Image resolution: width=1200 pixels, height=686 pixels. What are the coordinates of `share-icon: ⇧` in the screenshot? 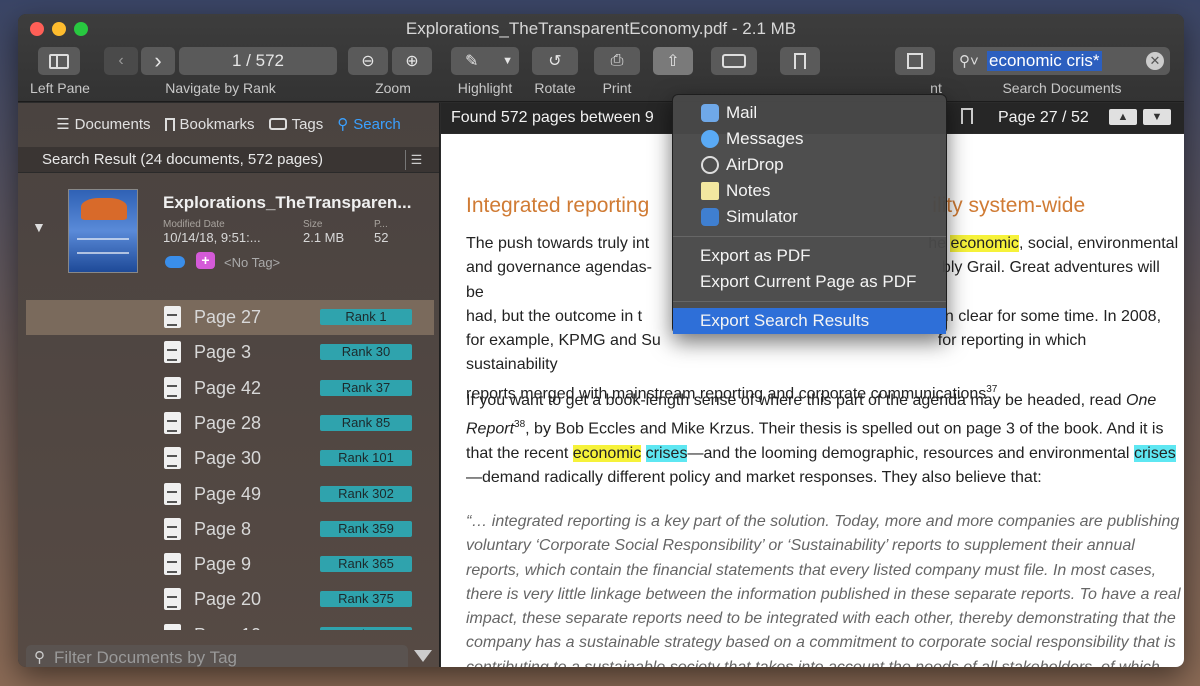 It's located at (673, 61).